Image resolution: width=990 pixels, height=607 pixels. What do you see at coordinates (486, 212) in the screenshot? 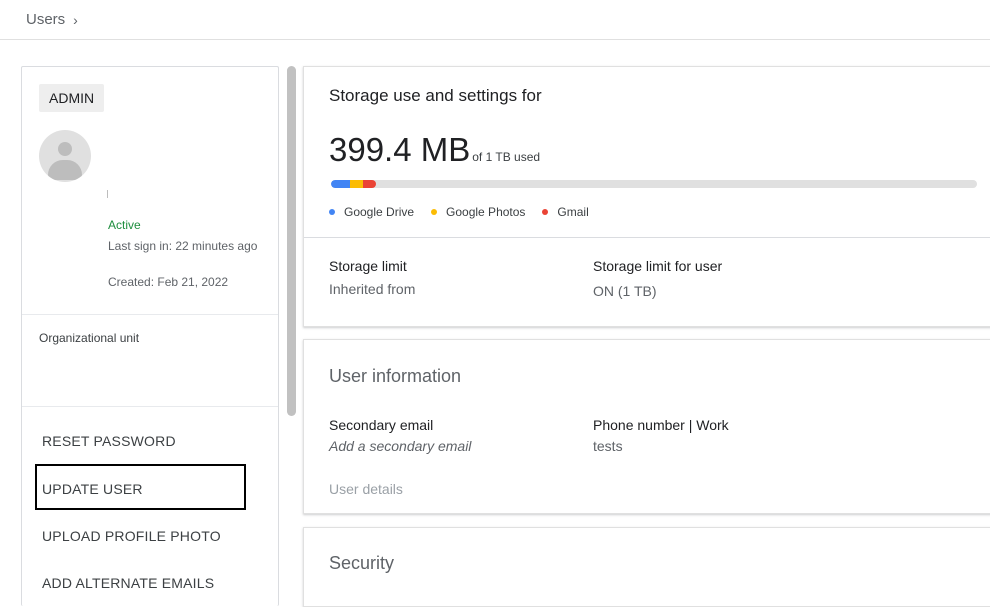
I see `legend-photos-label: Google Photos` at bounding box center [486, 212].